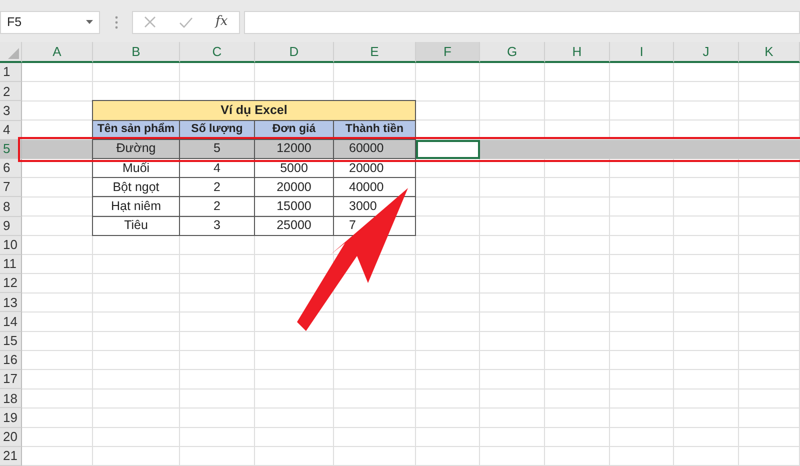 This screenshot has height=466, width=800. What do you see at coordinates (217, 148) in the screenshot?
I see `table-cell: 5` at bounding box center [217, 148].